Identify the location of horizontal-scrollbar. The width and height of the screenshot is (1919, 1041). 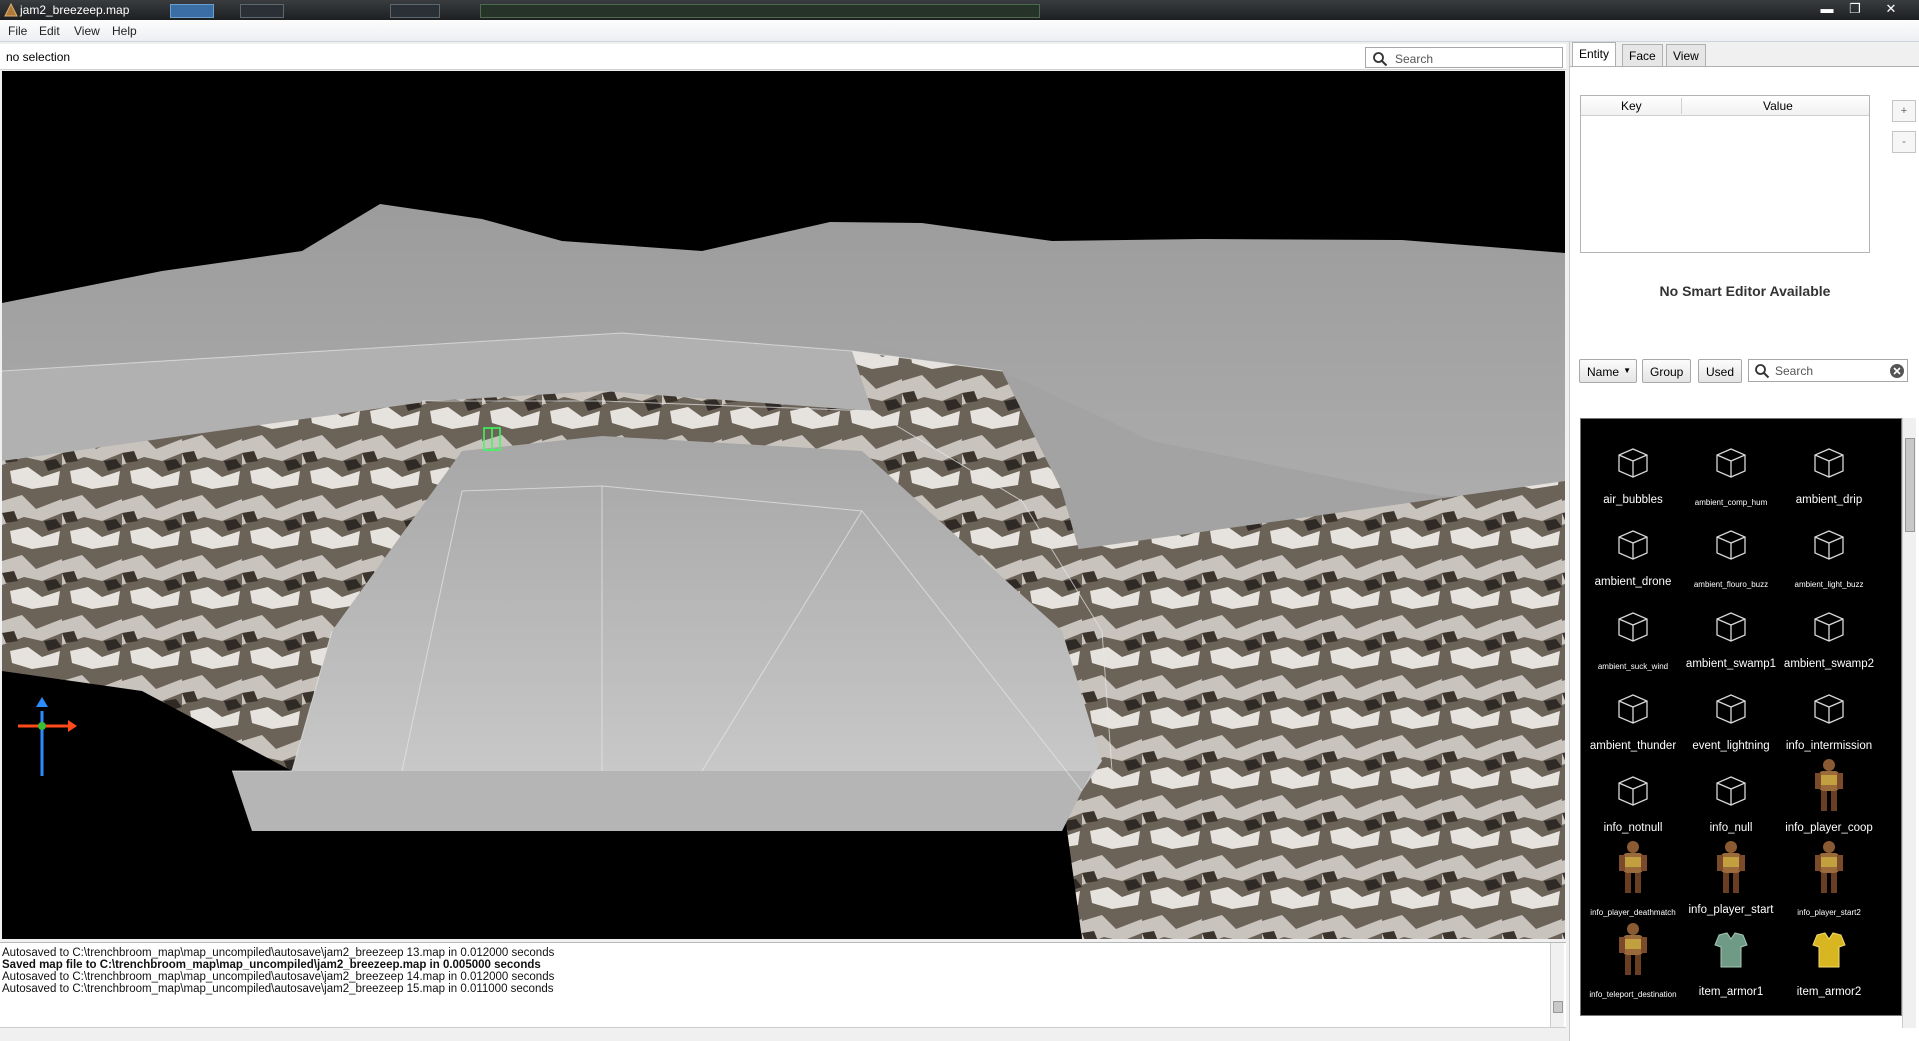
(783, 1034).